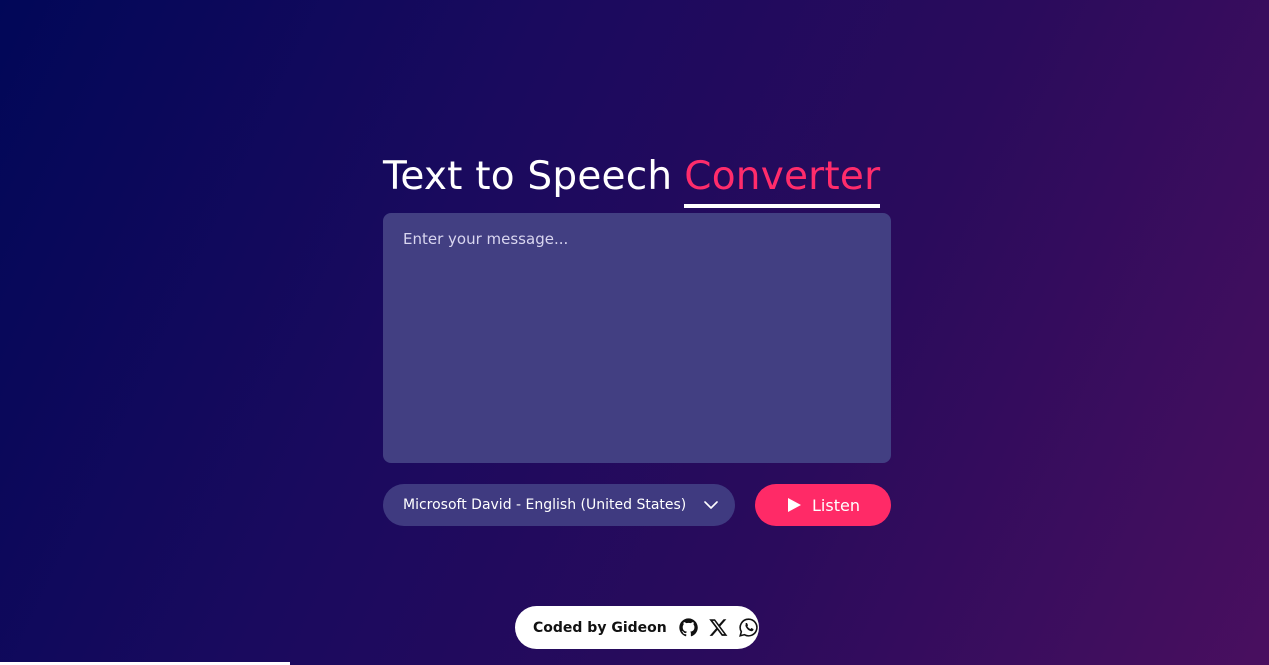 This screenshot has height=665, width=1269. I want to click on listen-button-label: Listen, so click(836, 505).